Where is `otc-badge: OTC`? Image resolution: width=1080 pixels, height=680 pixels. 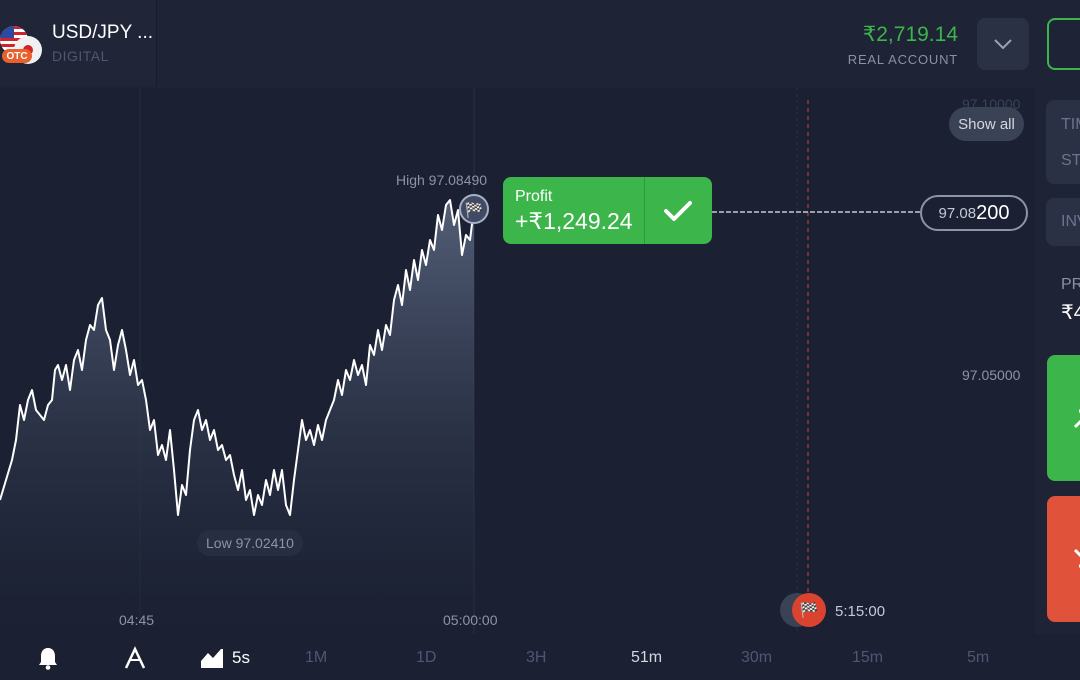 otc-badge: OTC is located at coordinates (17, 56).